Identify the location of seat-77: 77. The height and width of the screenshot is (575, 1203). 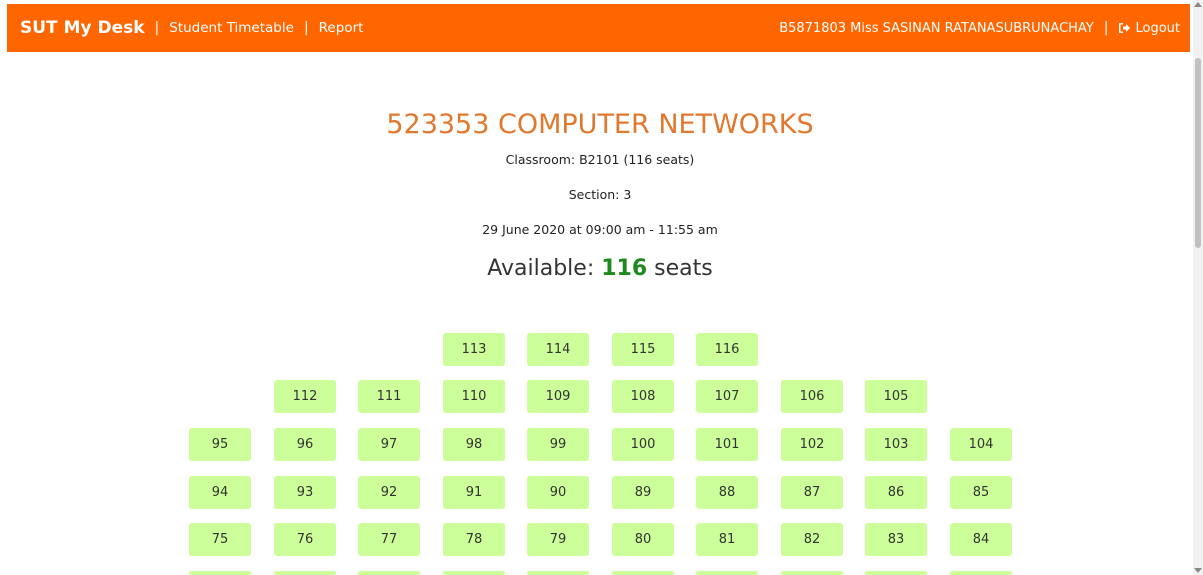
(389, 539).